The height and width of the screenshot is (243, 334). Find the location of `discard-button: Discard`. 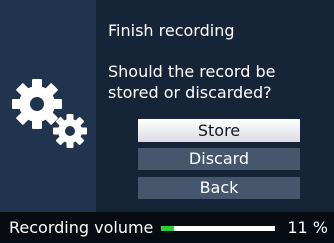

discard-button: Discard is located at coordinates (219, 159).